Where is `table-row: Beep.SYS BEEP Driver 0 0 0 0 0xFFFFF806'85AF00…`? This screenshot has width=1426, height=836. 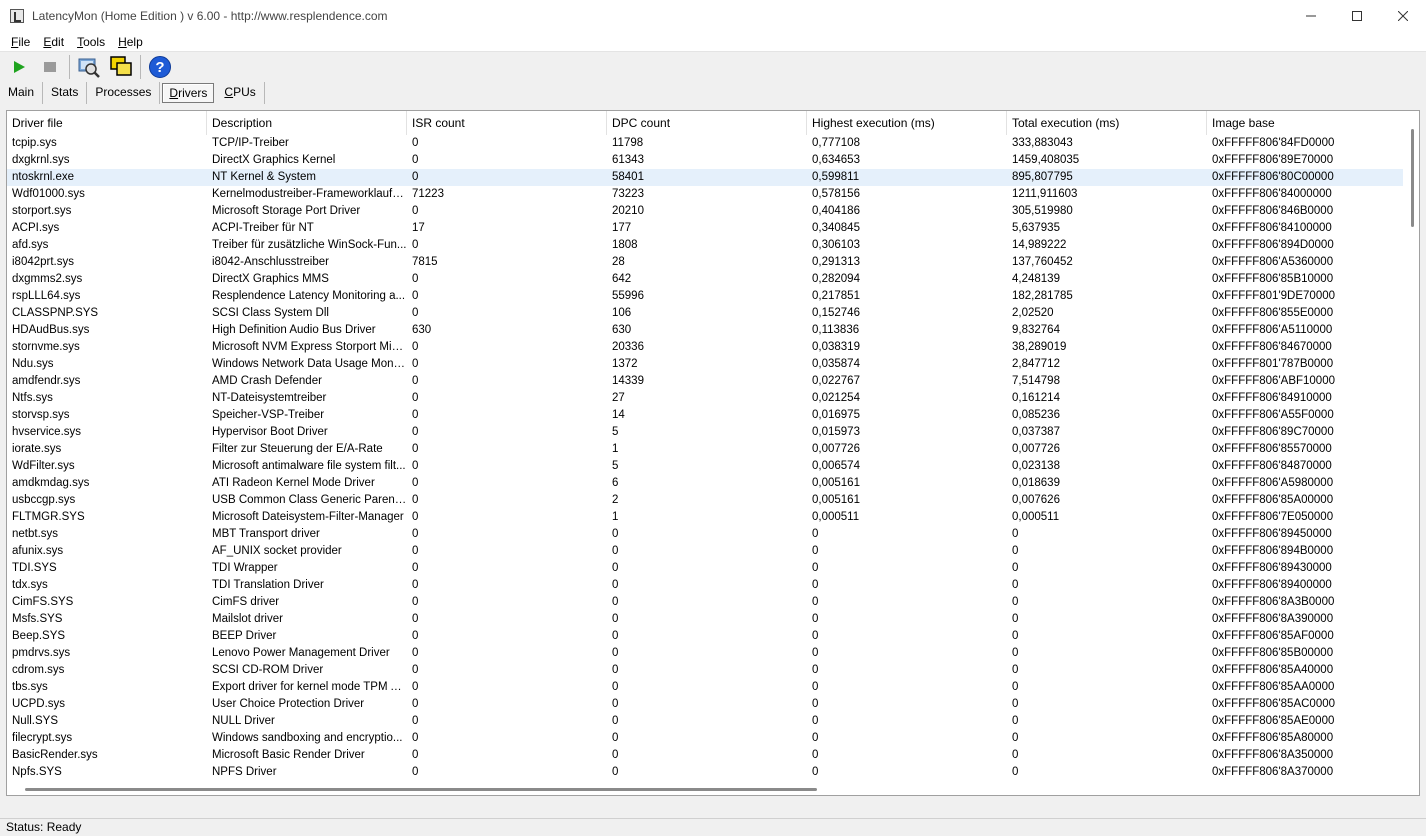
table-row: Beep.SYS BEEP Driver 0 0 0 0 0xFFFFF806'85AF00… is located at coordinates (705, 636).